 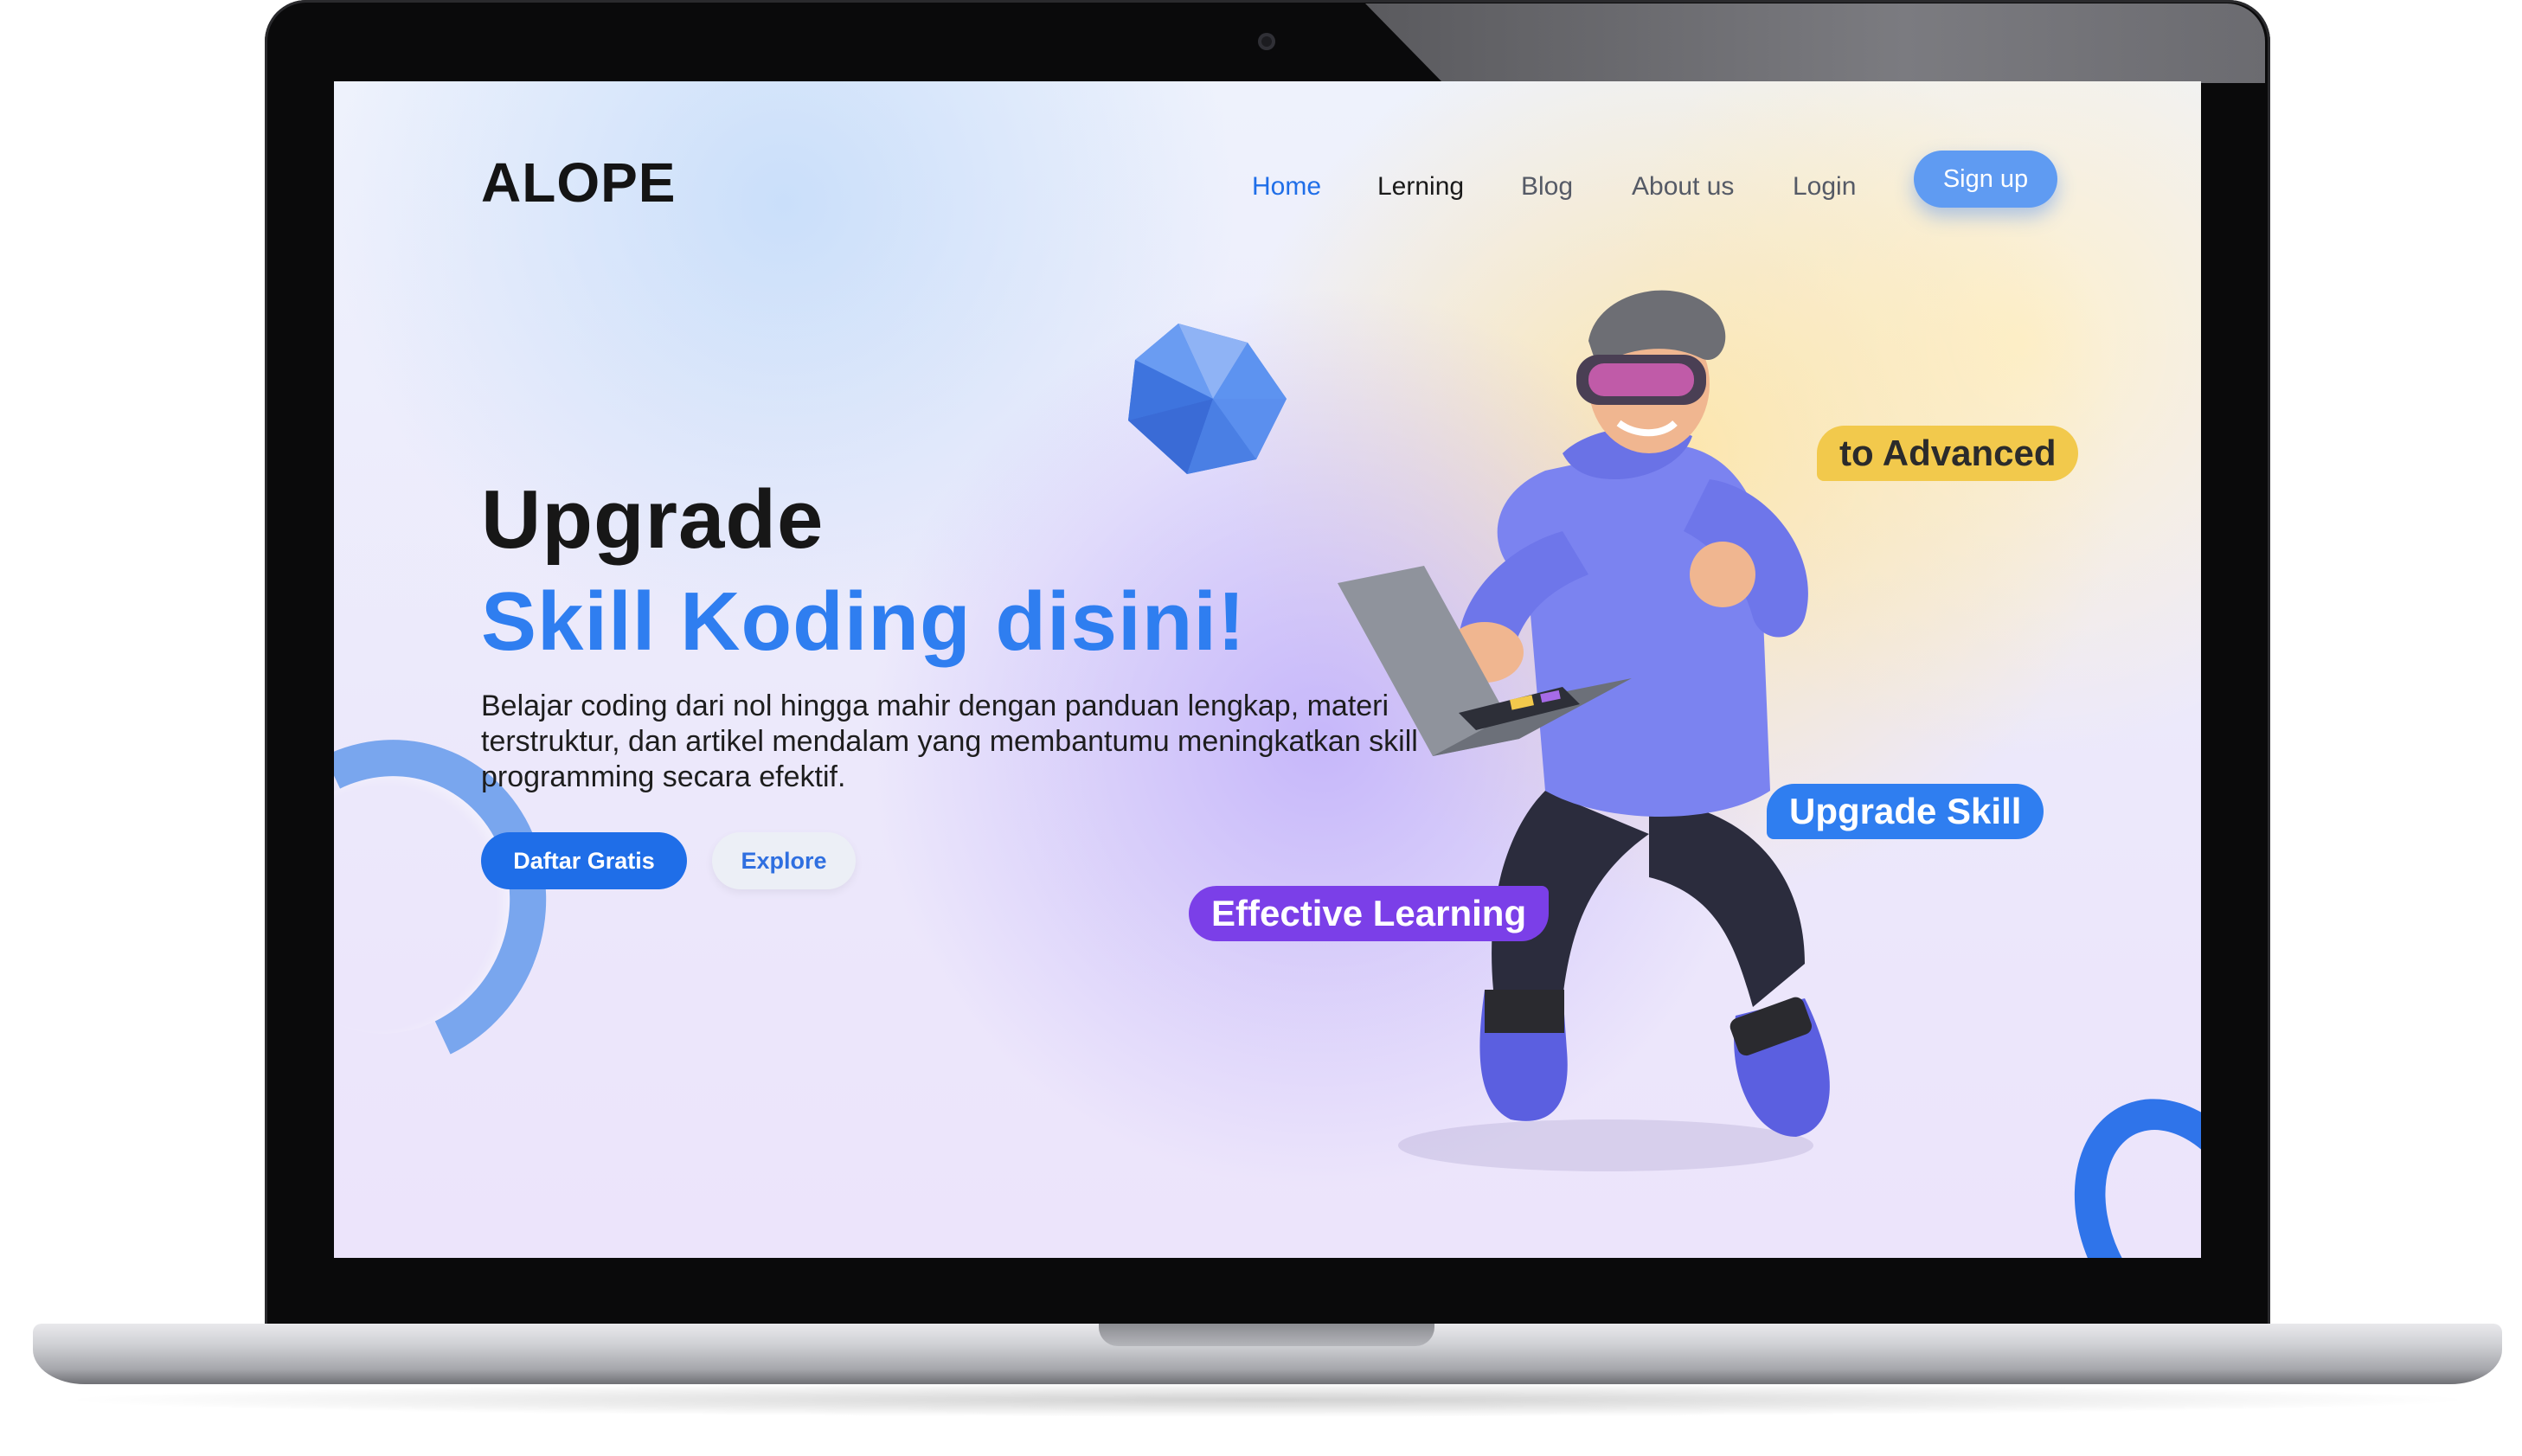 I want to click on hero-title-line2: Skill Koding disini!, so click(x=863, y=621).